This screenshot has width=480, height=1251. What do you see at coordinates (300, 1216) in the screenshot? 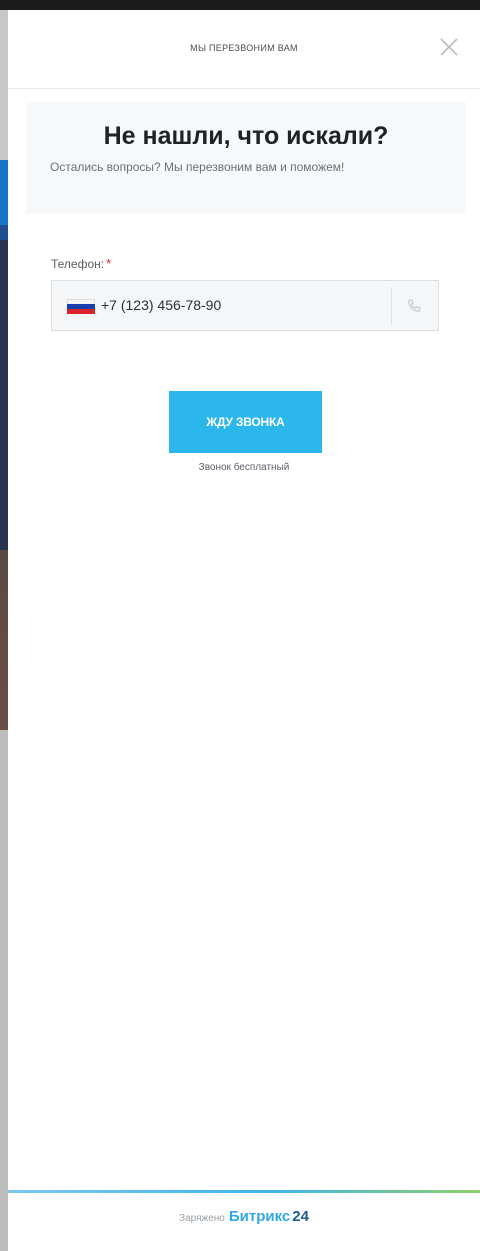
I see `brand-number: 24` at bounding box center [300, 1216].